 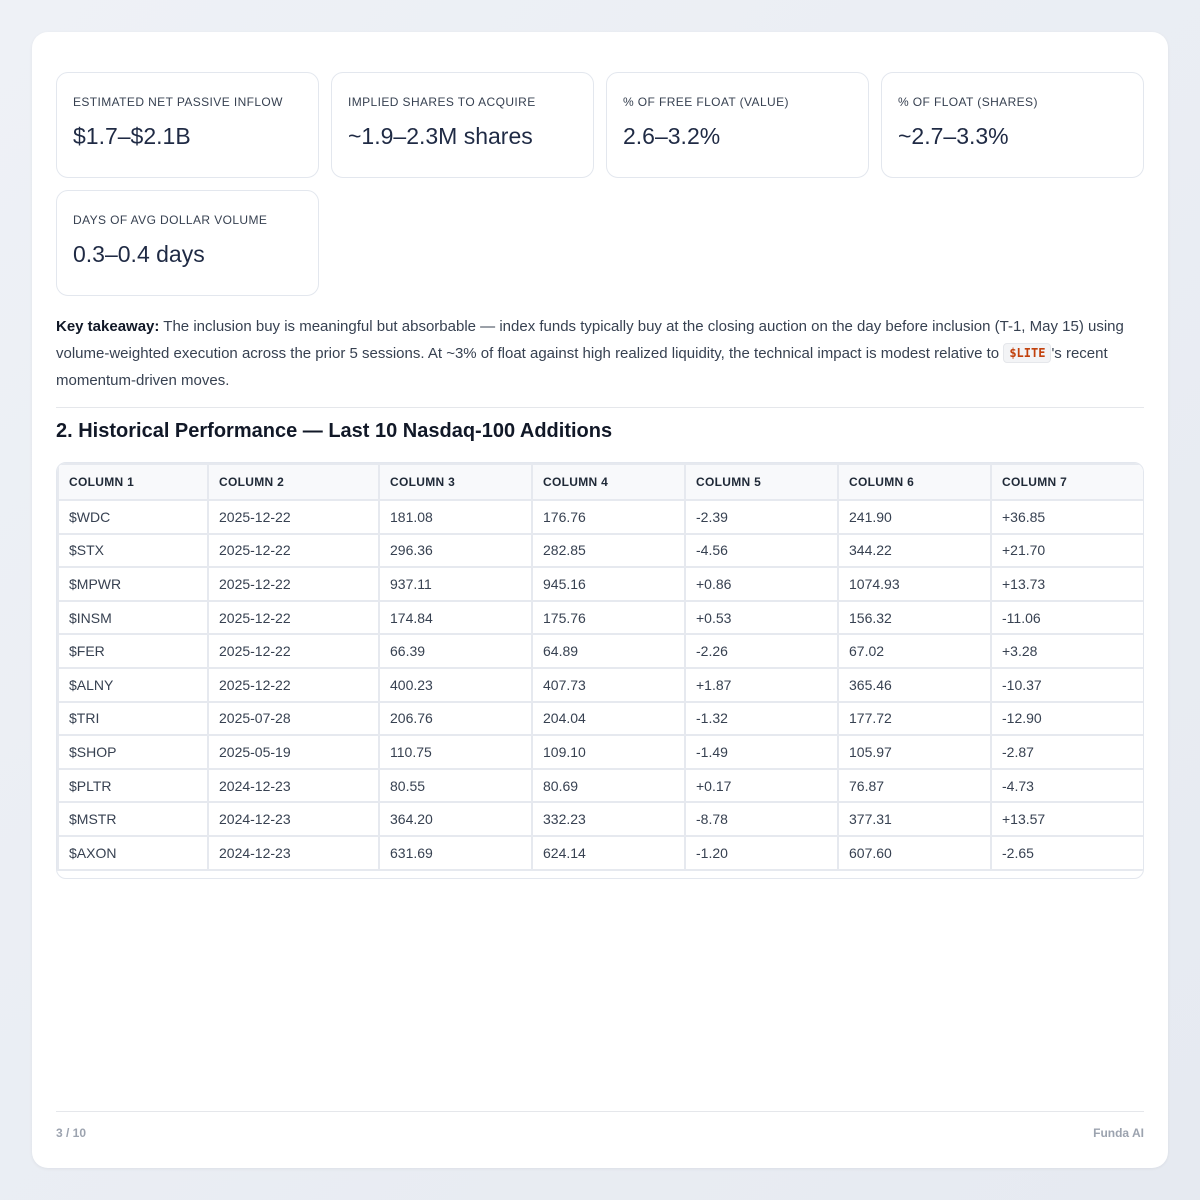 I want to click on column-header: Column 2, so click(x=293, y=482).